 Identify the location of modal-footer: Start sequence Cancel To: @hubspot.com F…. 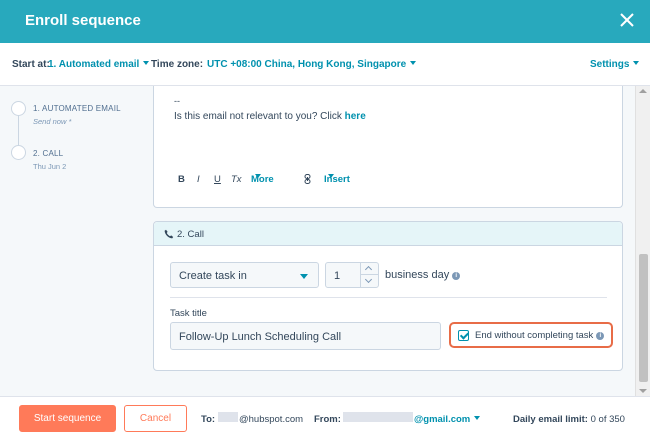
(325, 418).